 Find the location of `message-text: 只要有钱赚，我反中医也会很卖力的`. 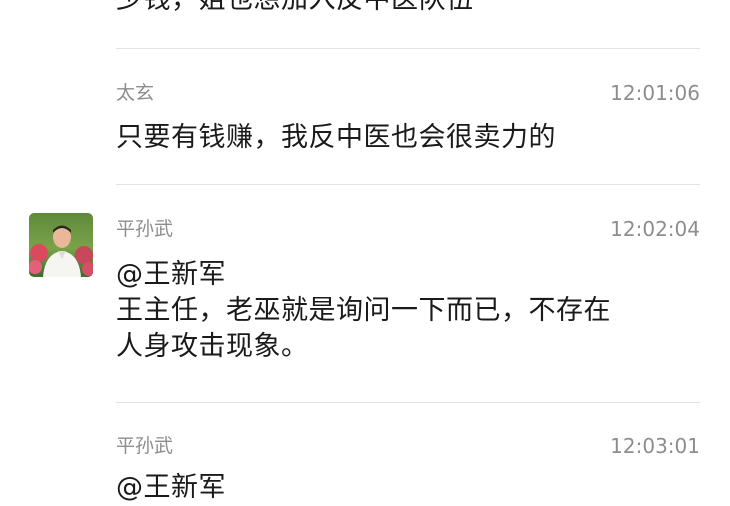

message-text: 只要有钱赚，我反中医也会很卖力的 is located at coordinates (408, 138).